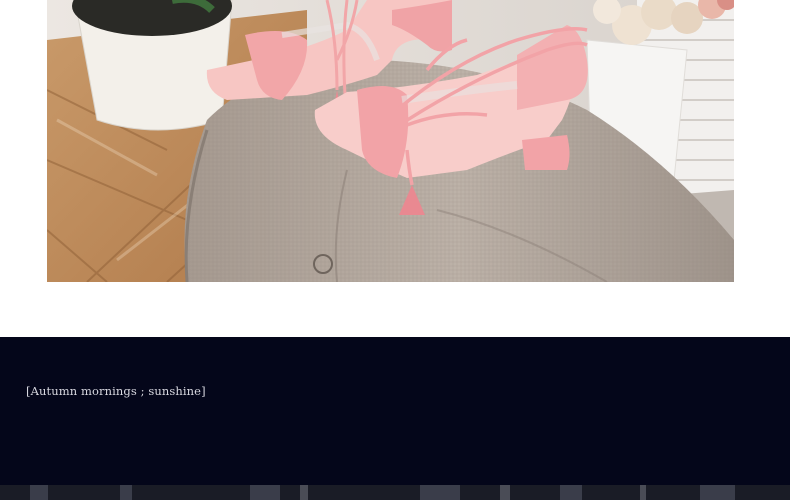 The height and width of the screenshot is (500, 790). What do you see at coordinates (116, 391) in the screenshot?
I see `banner-caption: [Autumn mornings ; sunshine]` at bounding box center [116, 391].